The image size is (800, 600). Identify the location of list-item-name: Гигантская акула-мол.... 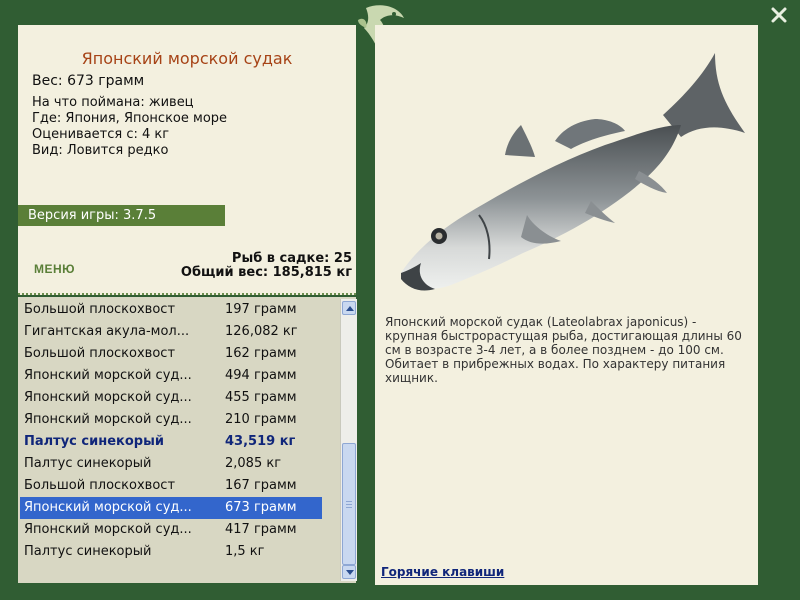
(107, 331).